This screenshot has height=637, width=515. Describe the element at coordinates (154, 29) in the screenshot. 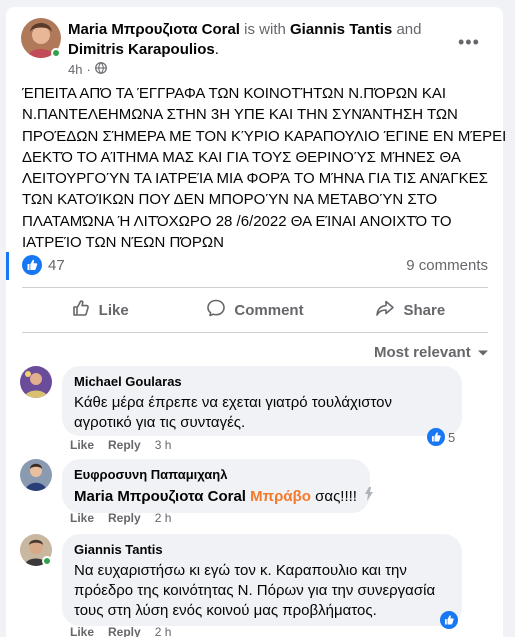

I see `author-name: Maria Μπρουζιοτα Coral` at that location.